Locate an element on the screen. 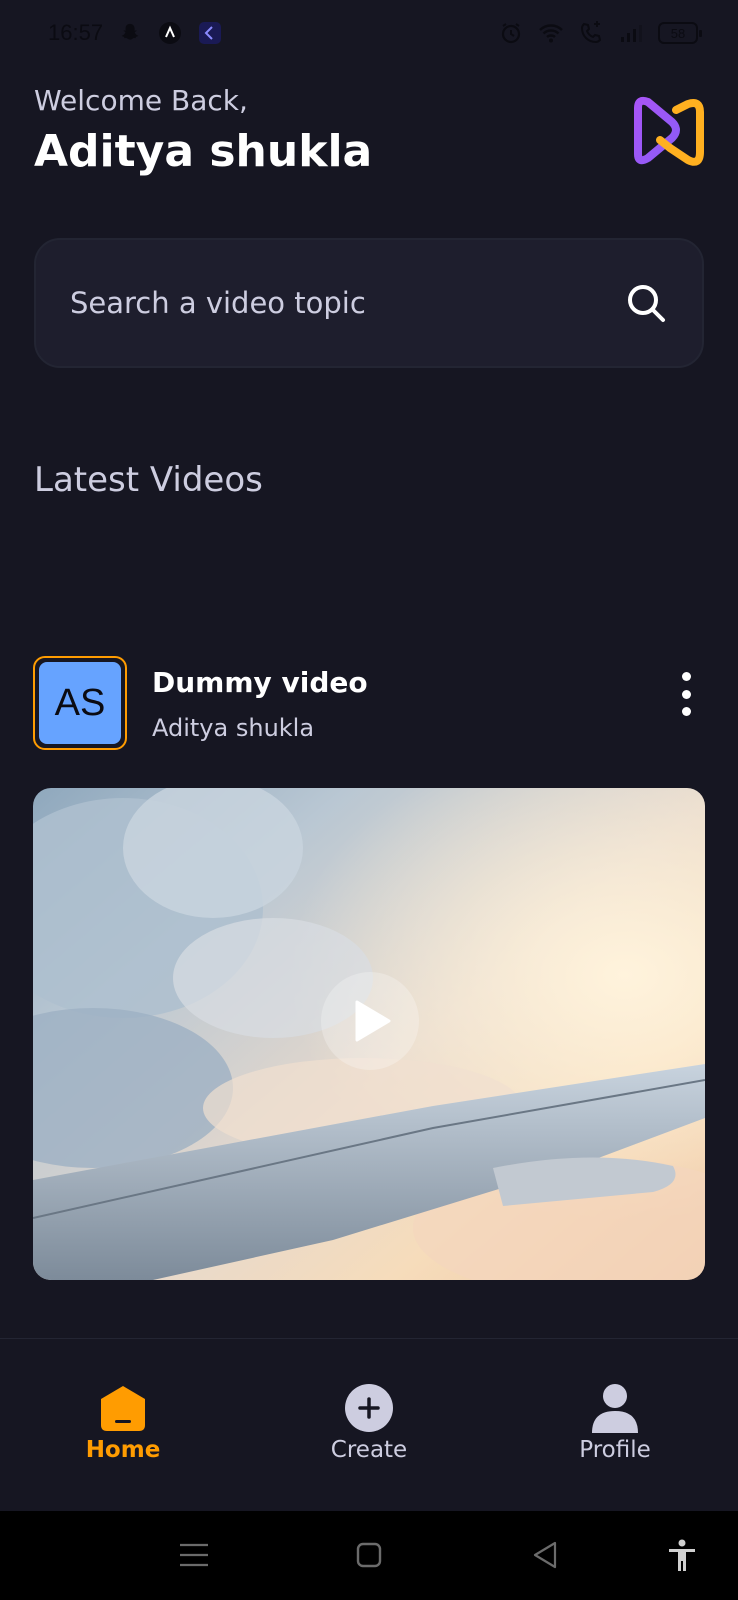  welcome-text: Welcome Back, is located at coordinates (141, 100).